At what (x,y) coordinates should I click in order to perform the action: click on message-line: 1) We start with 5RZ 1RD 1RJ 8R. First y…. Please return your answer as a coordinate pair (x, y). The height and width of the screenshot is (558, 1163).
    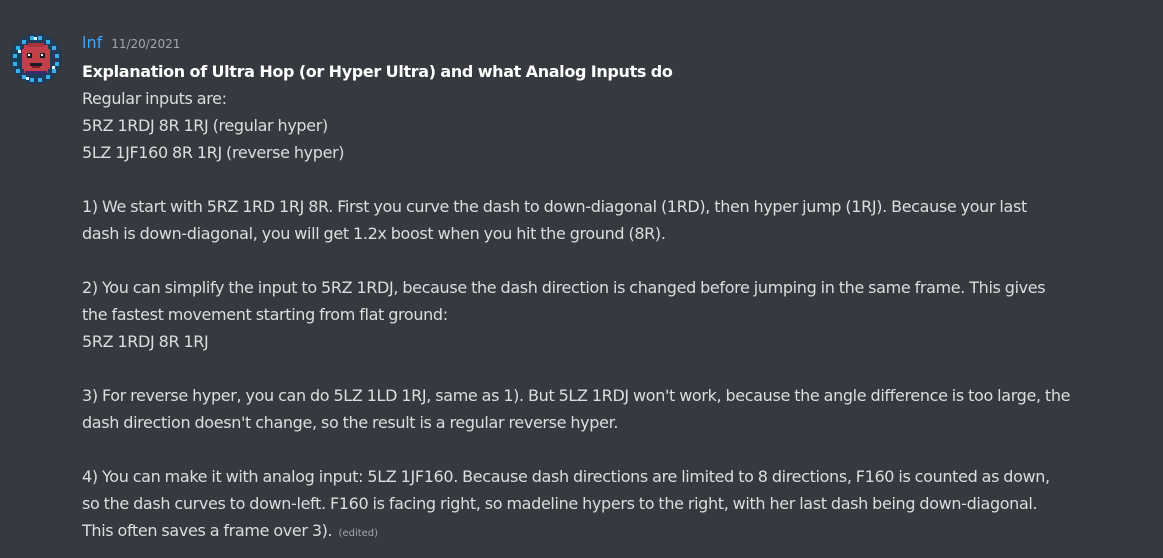
    Looking at the image, I should click on (554, 206).